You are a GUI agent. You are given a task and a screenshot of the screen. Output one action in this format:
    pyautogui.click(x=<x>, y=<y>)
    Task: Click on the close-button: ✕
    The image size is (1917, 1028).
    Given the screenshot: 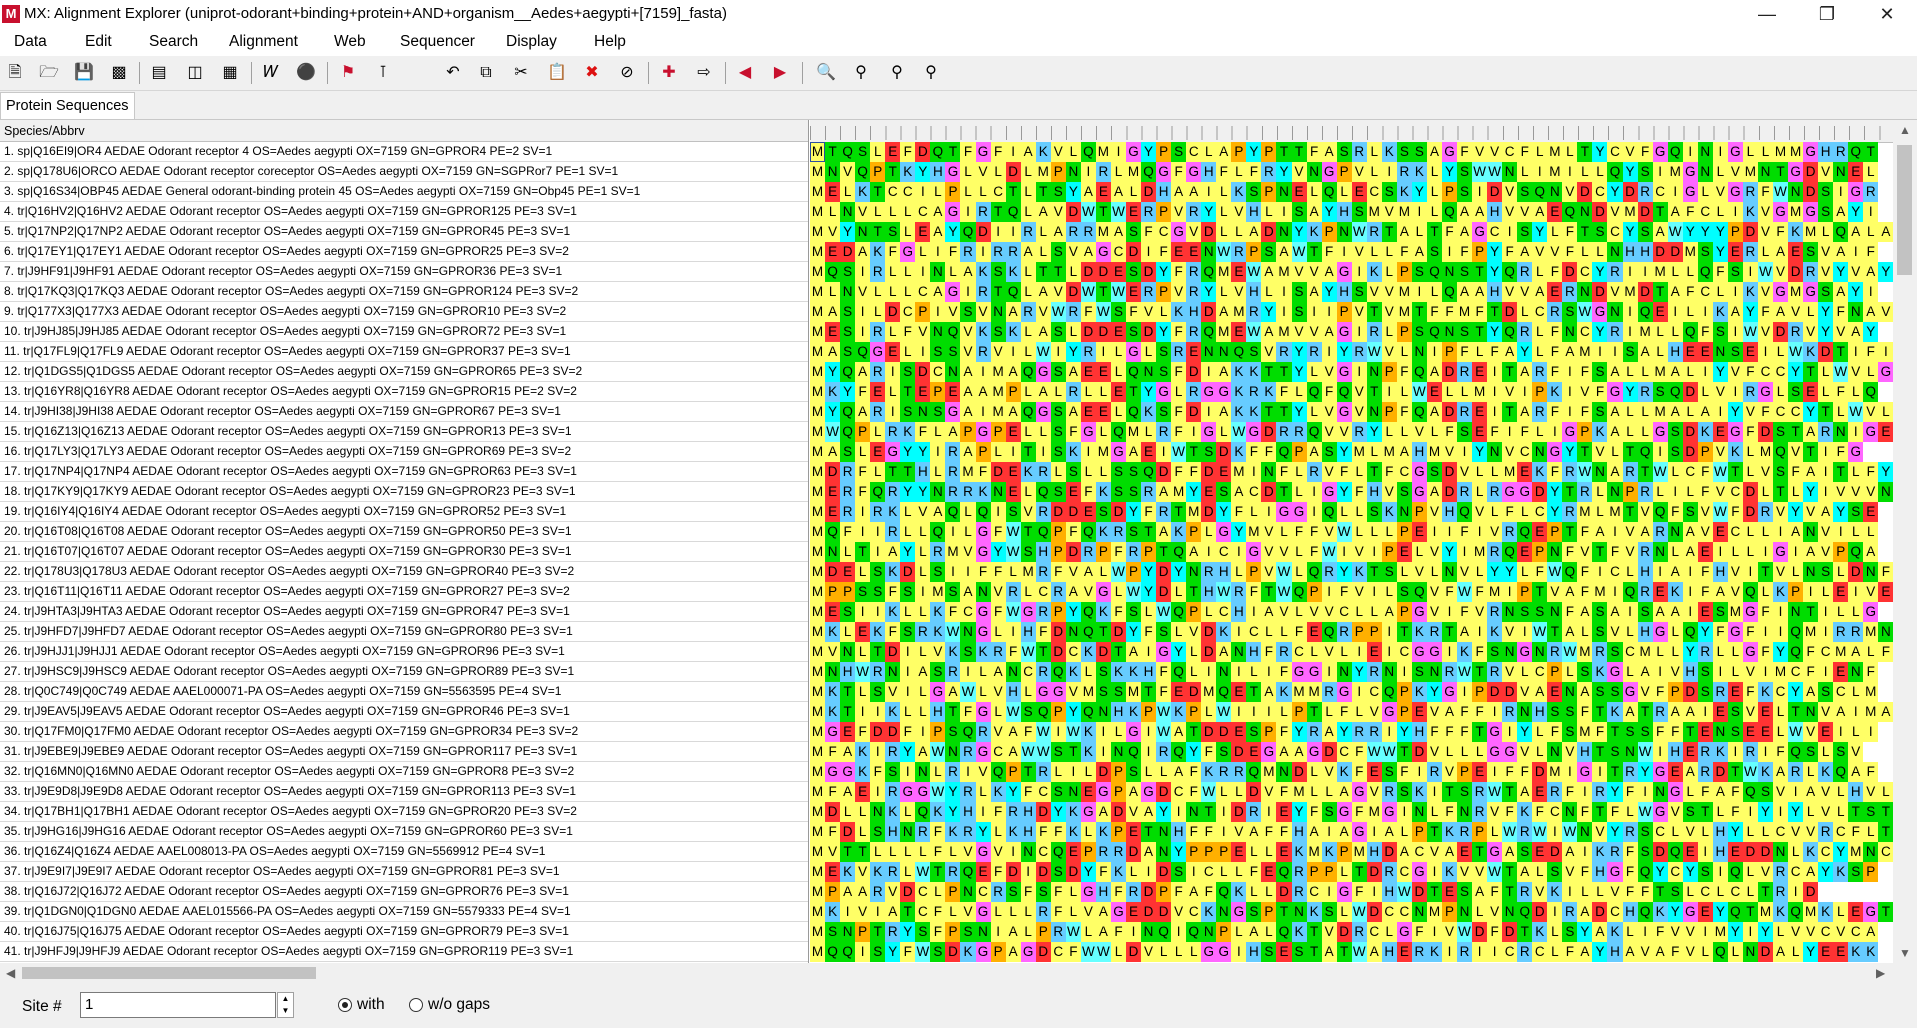 What is the action you would take?
    pyautogui.click(x=1887, y=15)
    